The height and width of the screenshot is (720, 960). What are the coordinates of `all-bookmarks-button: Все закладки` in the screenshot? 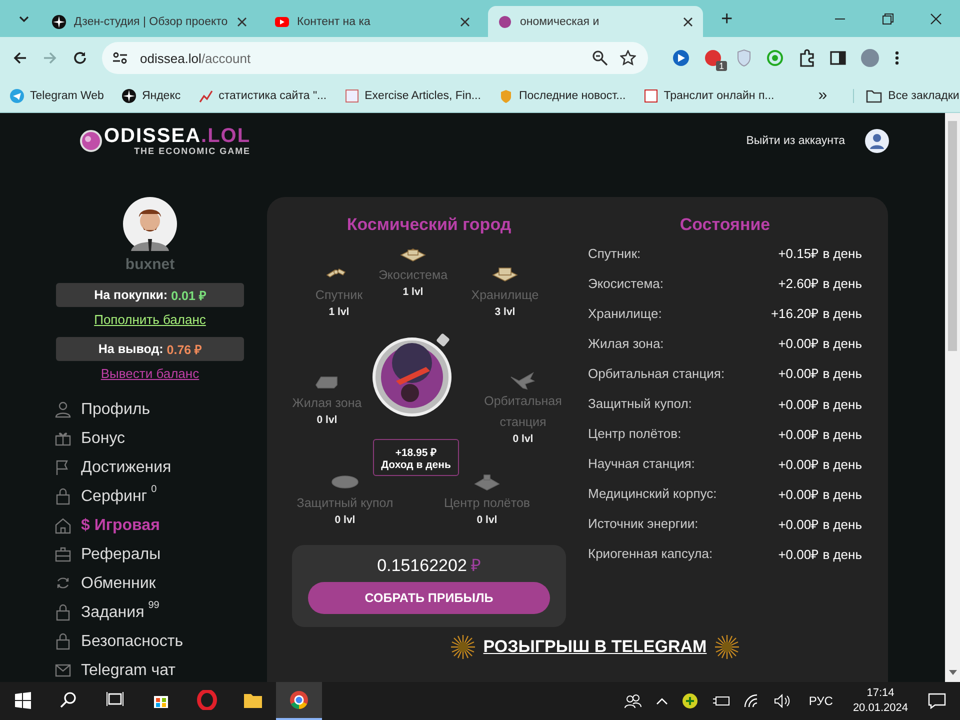 It's located at (906, 95).